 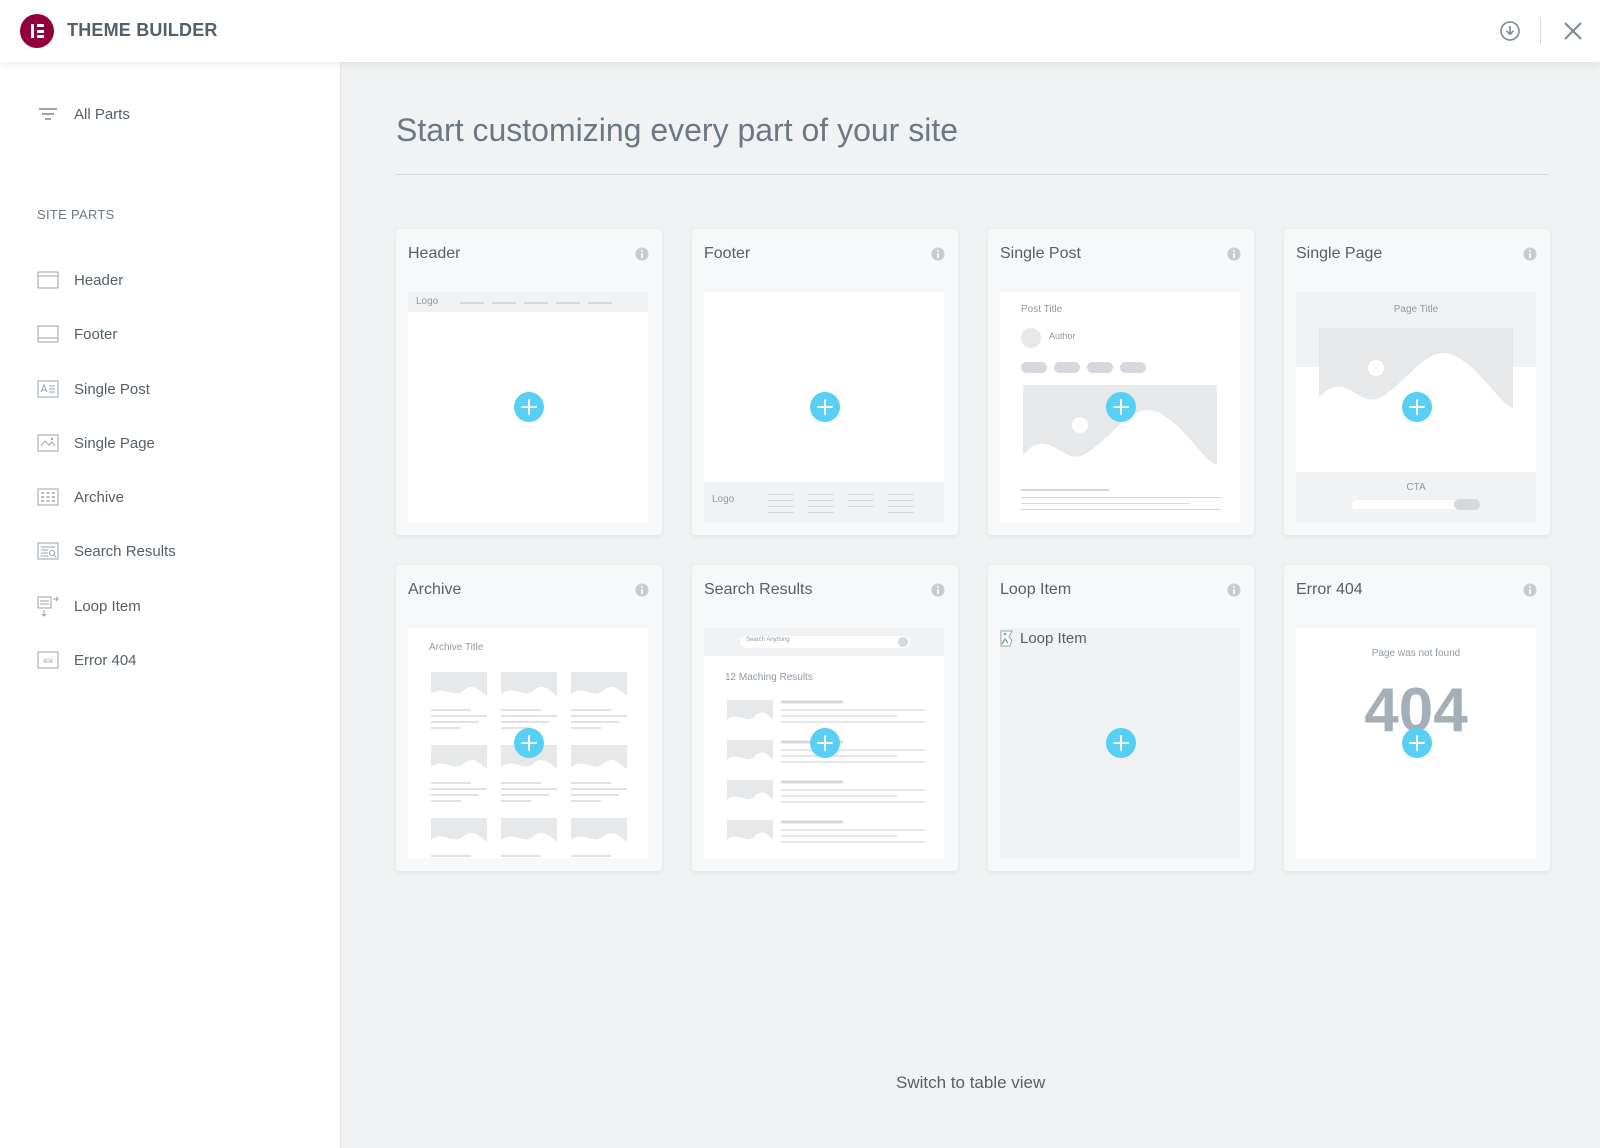 I want to click on sidebar-item-footer: Footer, so click(x=77, y=334).